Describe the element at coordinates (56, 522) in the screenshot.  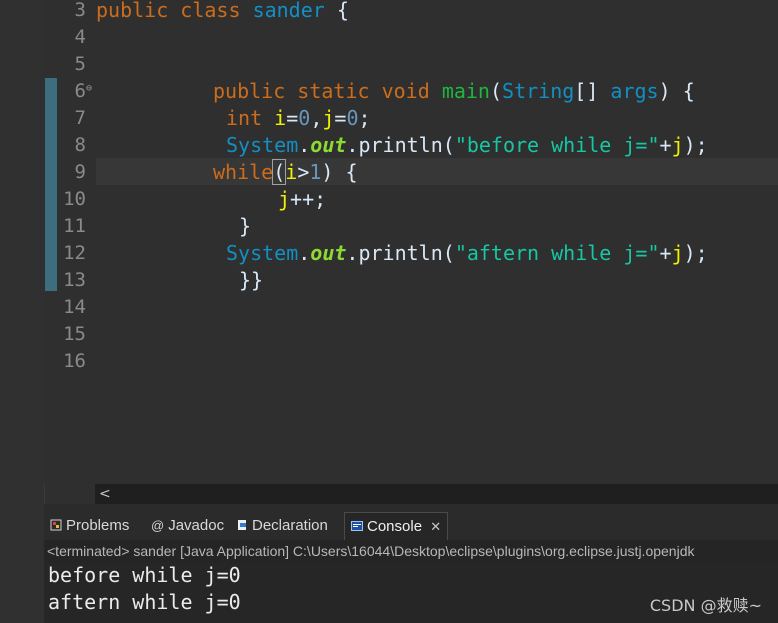
I see `problems-icon` at that location.